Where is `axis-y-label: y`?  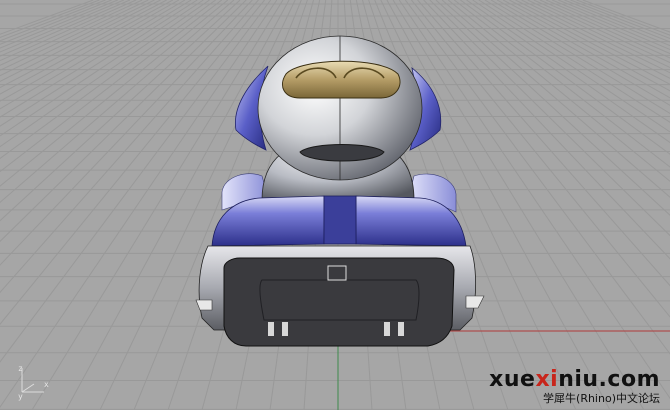 axis-y-label: y is located at coordinates (20, 396).